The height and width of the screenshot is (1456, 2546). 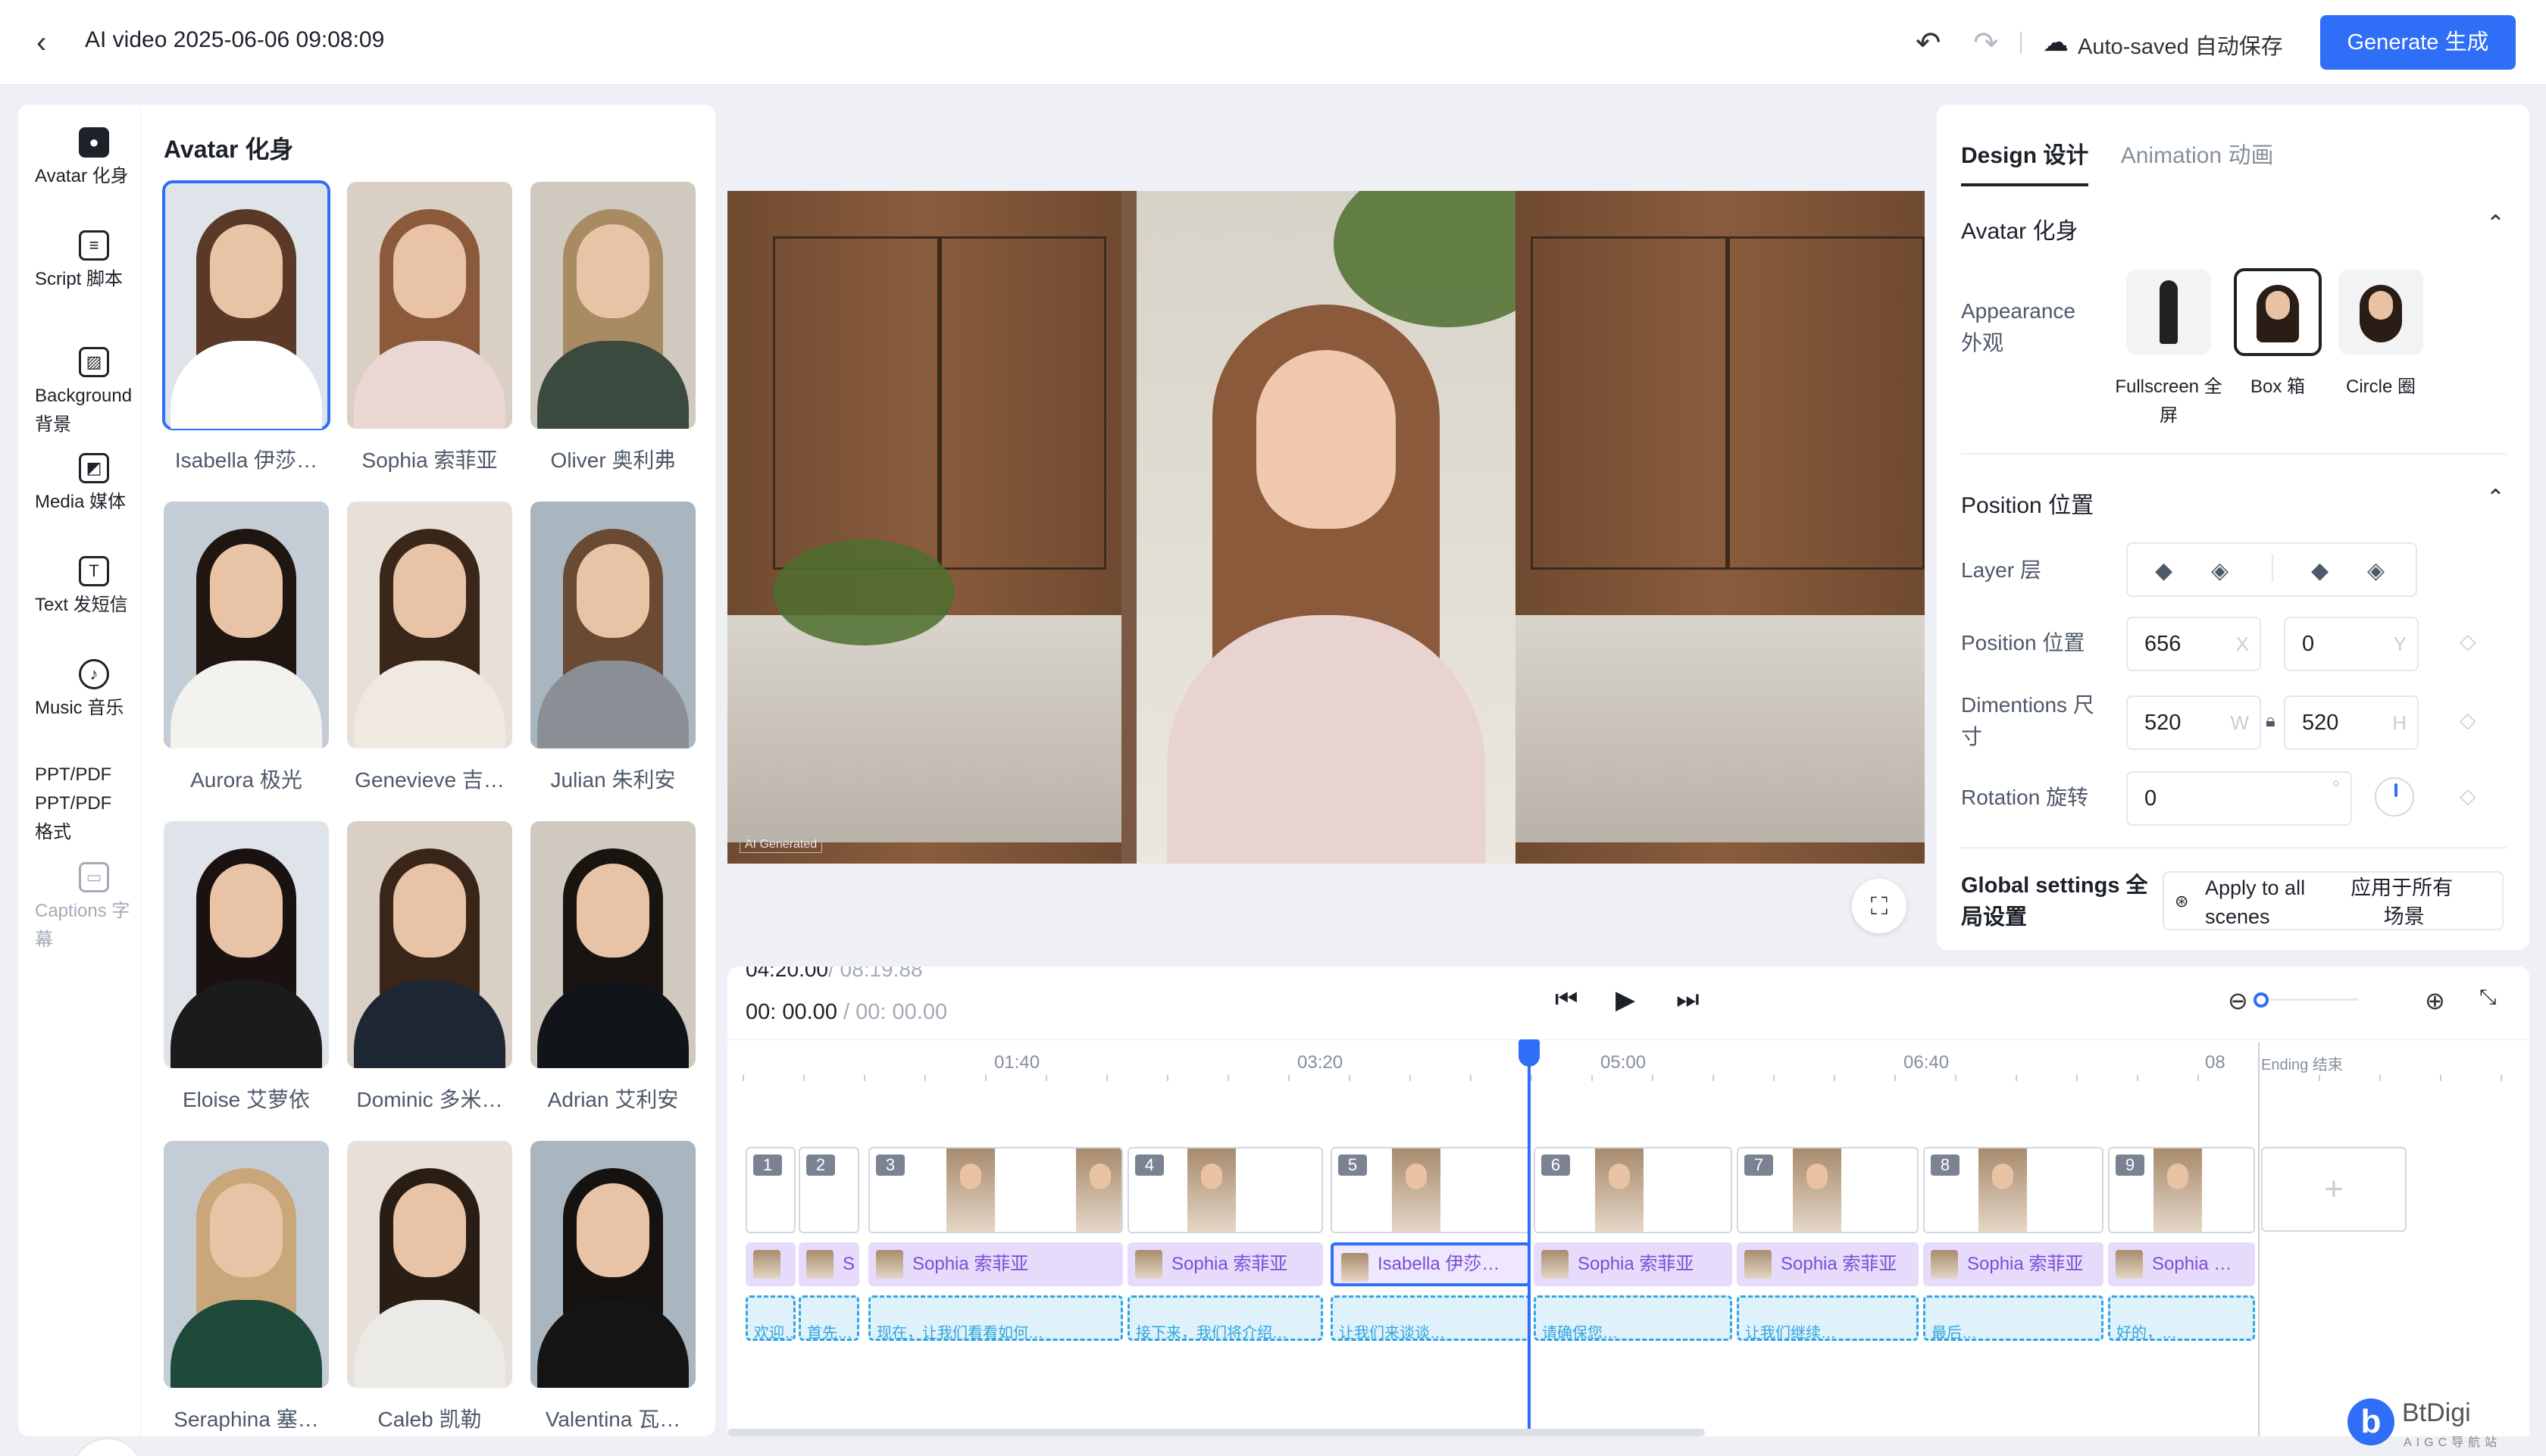 What do you see at coordinates (2239, 798) in the screenshot?
I see `rotation-input: 0 °` at bounding box center [2239, 798].